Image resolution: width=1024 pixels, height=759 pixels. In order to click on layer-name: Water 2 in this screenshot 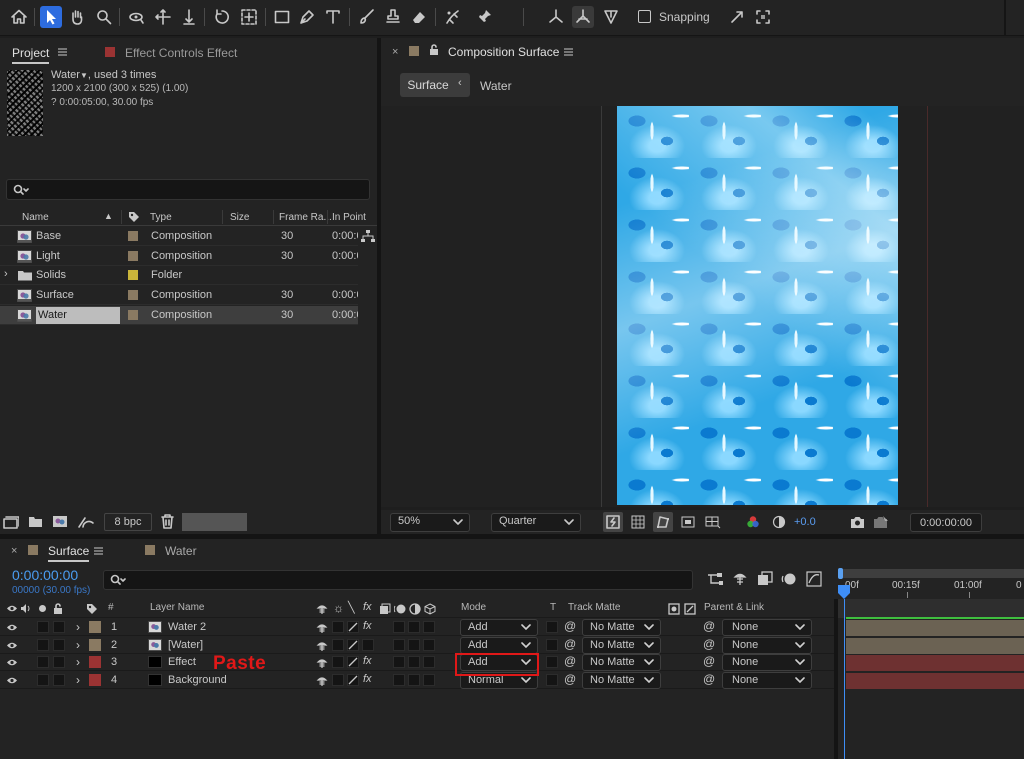, I will do `click(187, 627)`.